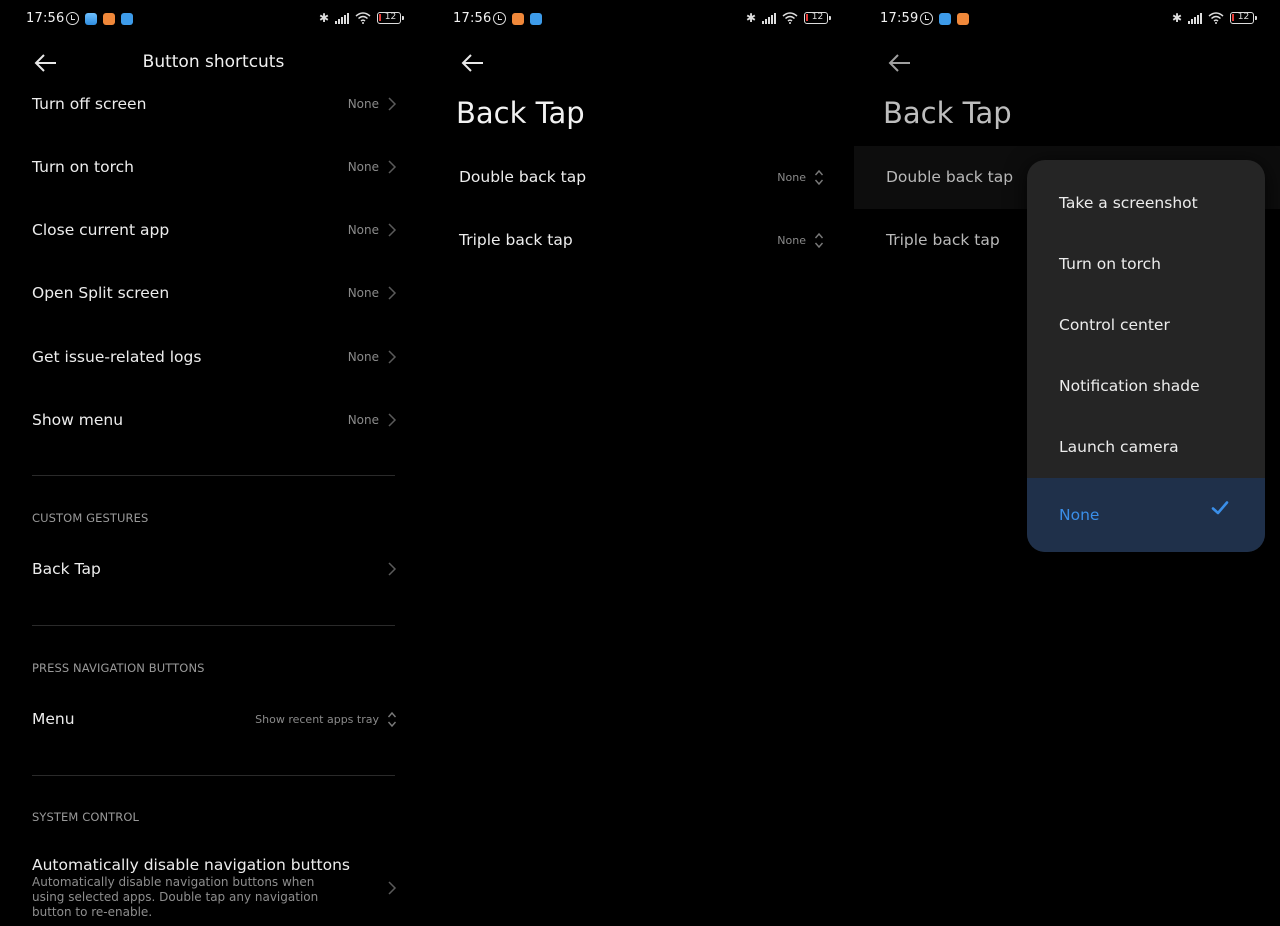 The image size is (1280, 926). I want to click on row-label: Menu, so click(53, 719).